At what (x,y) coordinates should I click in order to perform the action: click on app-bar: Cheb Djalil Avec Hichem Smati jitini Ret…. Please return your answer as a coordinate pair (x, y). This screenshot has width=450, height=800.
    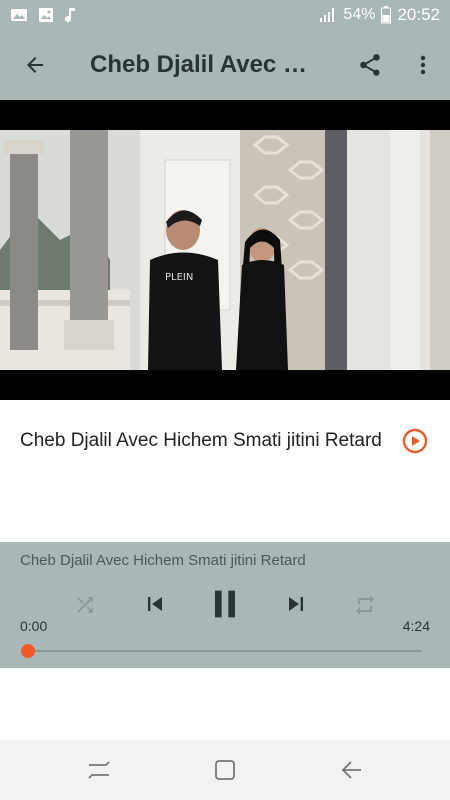
    Looking at the image, I should click on (225, 65).